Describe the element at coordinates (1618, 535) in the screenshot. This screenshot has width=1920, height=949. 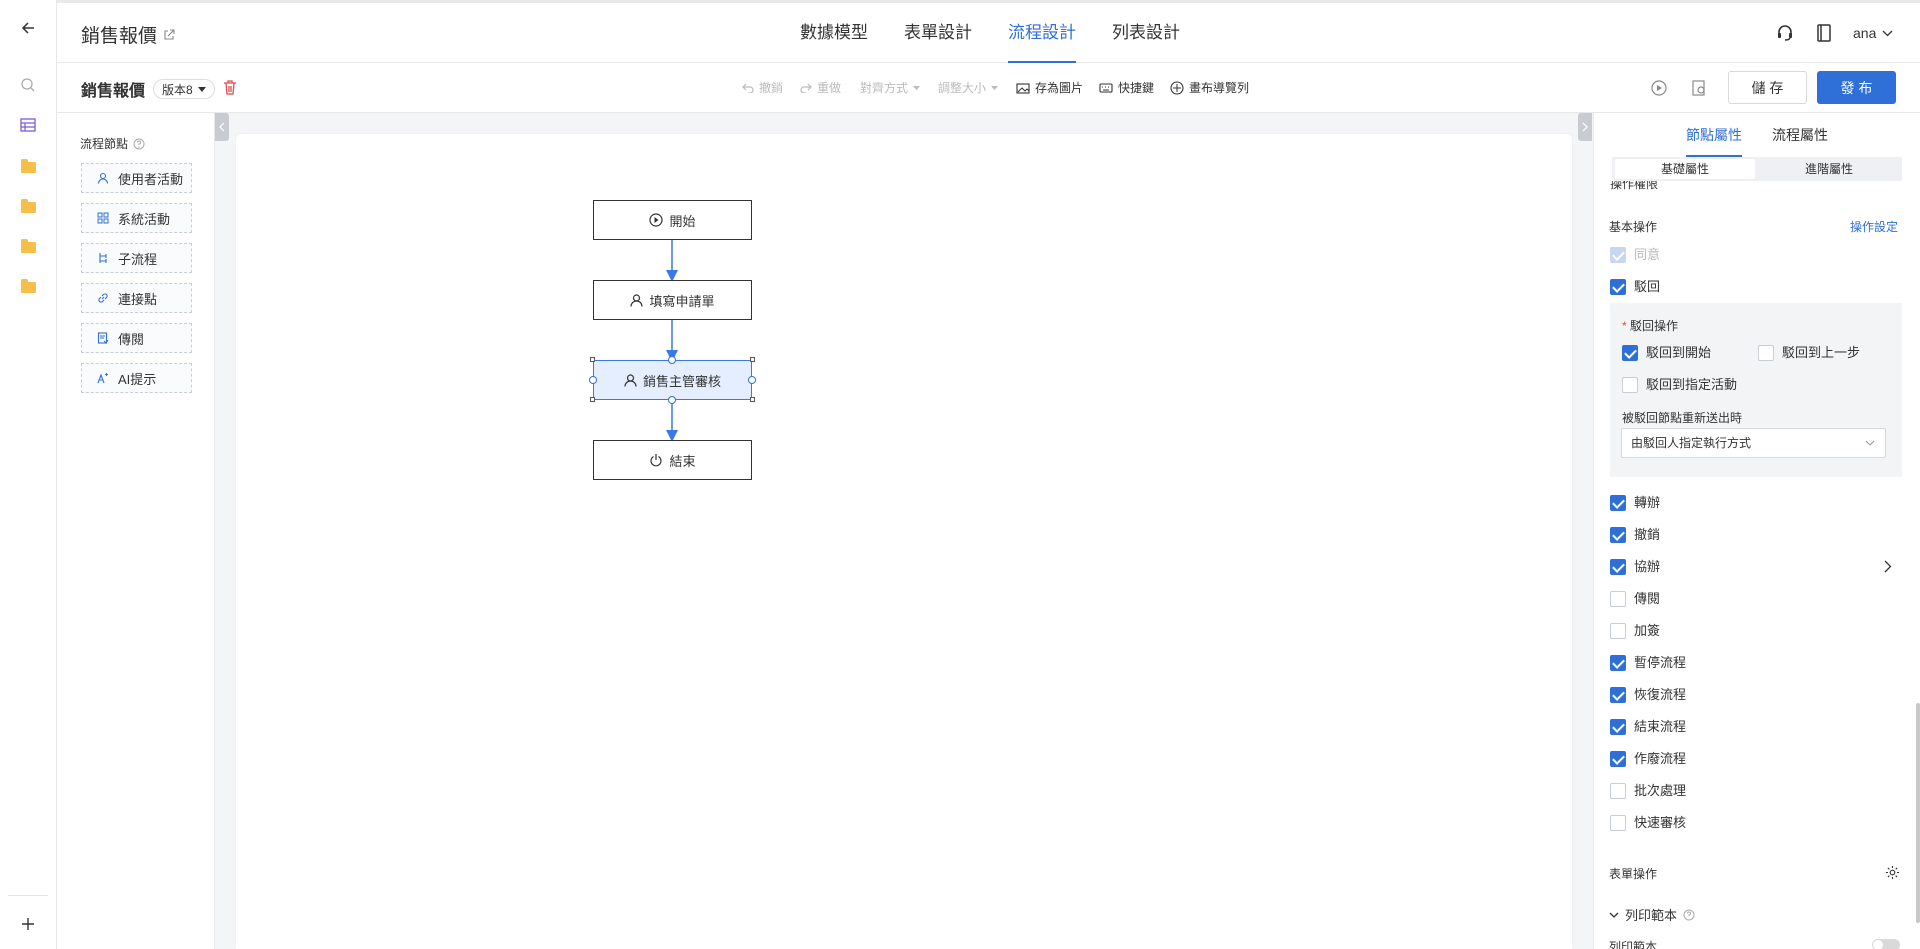
I see `op-checkbox-revoke` at that location.